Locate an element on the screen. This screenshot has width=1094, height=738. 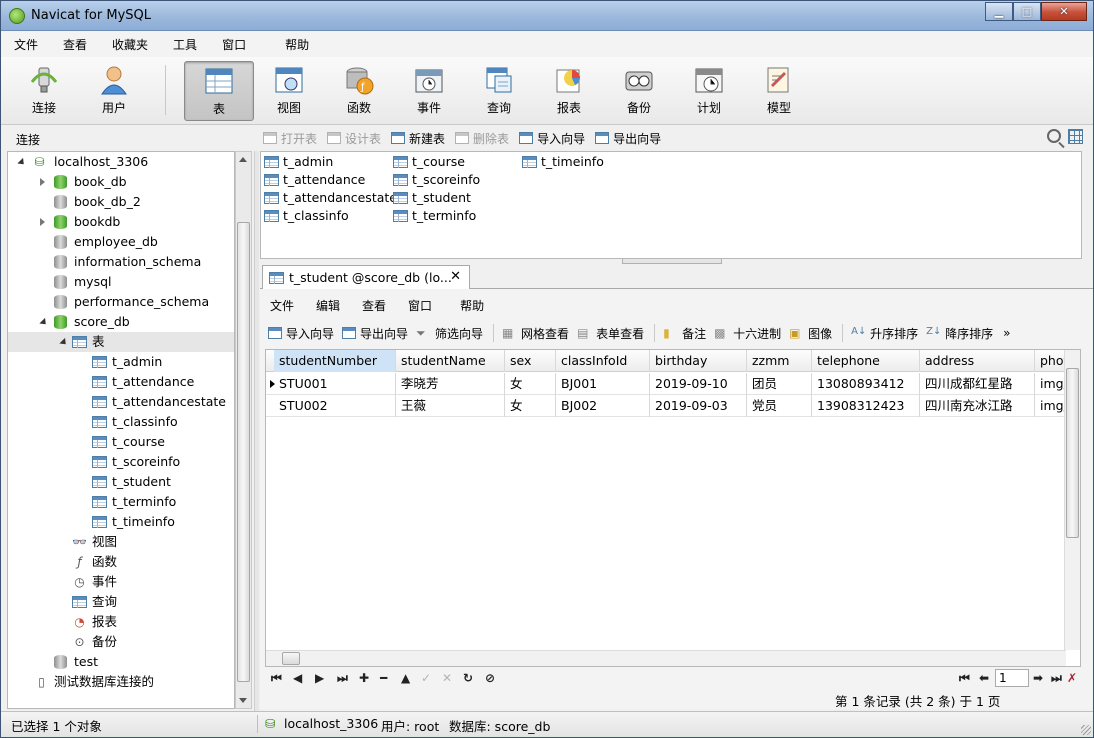
first-record-icon: ⏮ is located at coordinates (276, 678).